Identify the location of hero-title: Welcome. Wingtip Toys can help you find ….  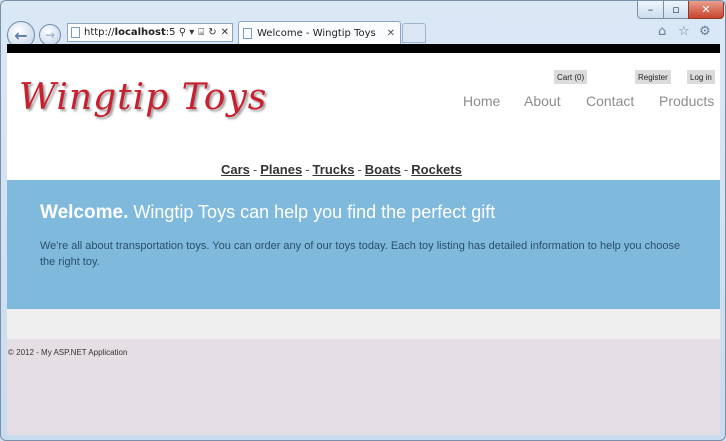
(267, 213).